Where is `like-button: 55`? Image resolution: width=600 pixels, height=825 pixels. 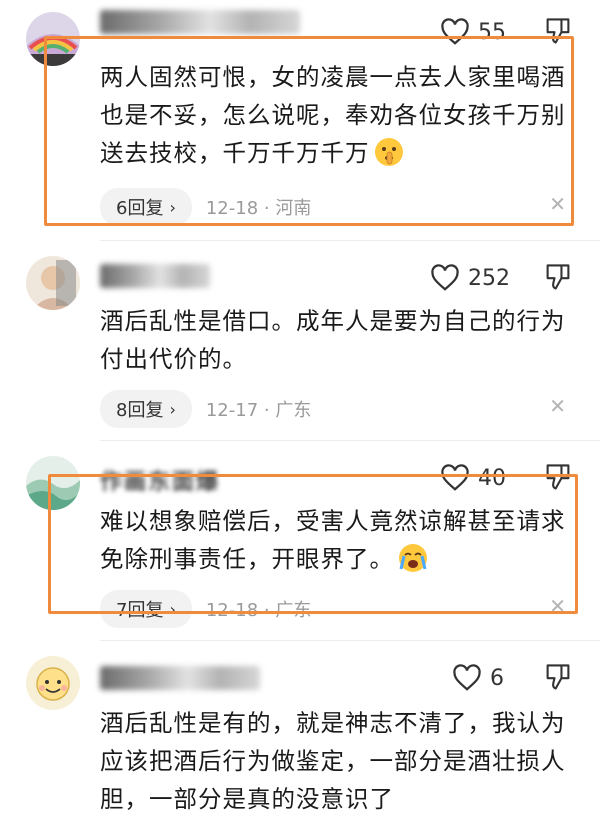
like-button: 55 is located at coordinates (473, 32).